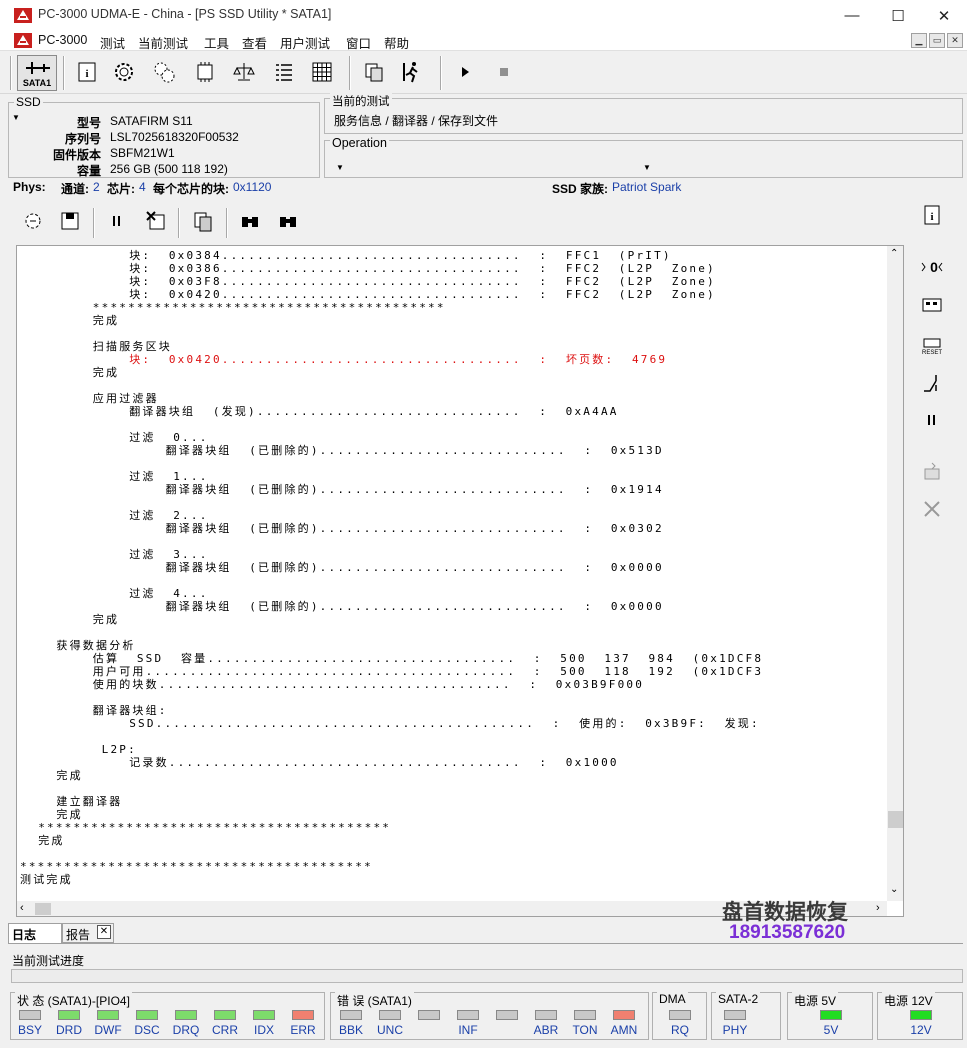  I want to click on power-12v-panel: 电源 12V 12V, so click(920, 1016).